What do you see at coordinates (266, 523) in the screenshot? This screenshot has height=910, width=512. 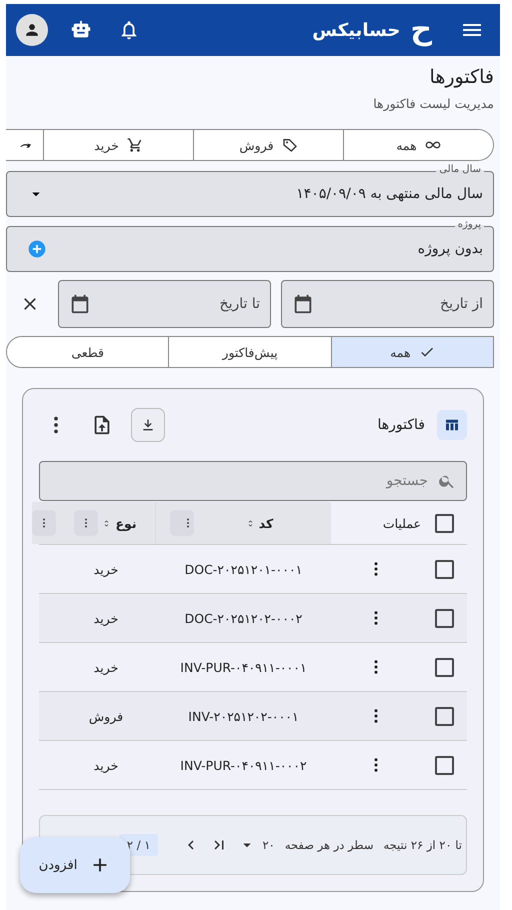 I see `column-header: کد` at bounding box center [266, 523].